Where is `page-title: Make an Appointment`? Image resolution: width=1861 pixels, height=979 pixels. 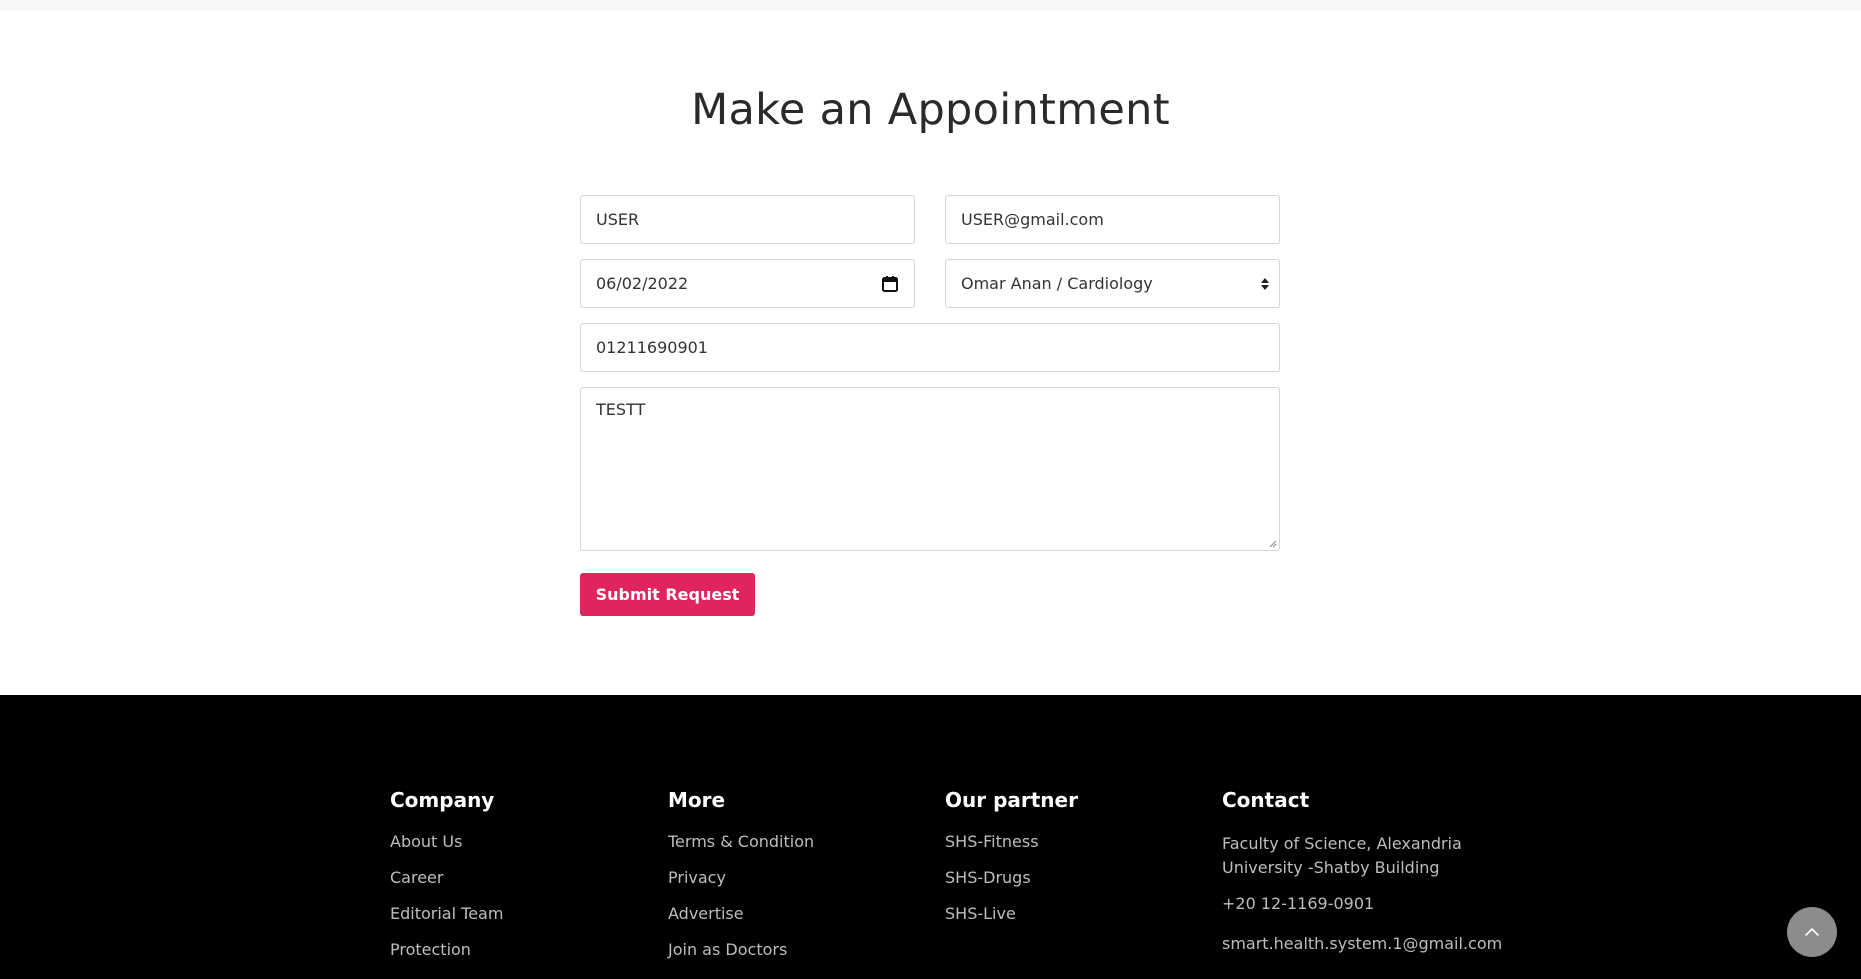
page-title: Make an Appointment is located at coordinates (930, 110).